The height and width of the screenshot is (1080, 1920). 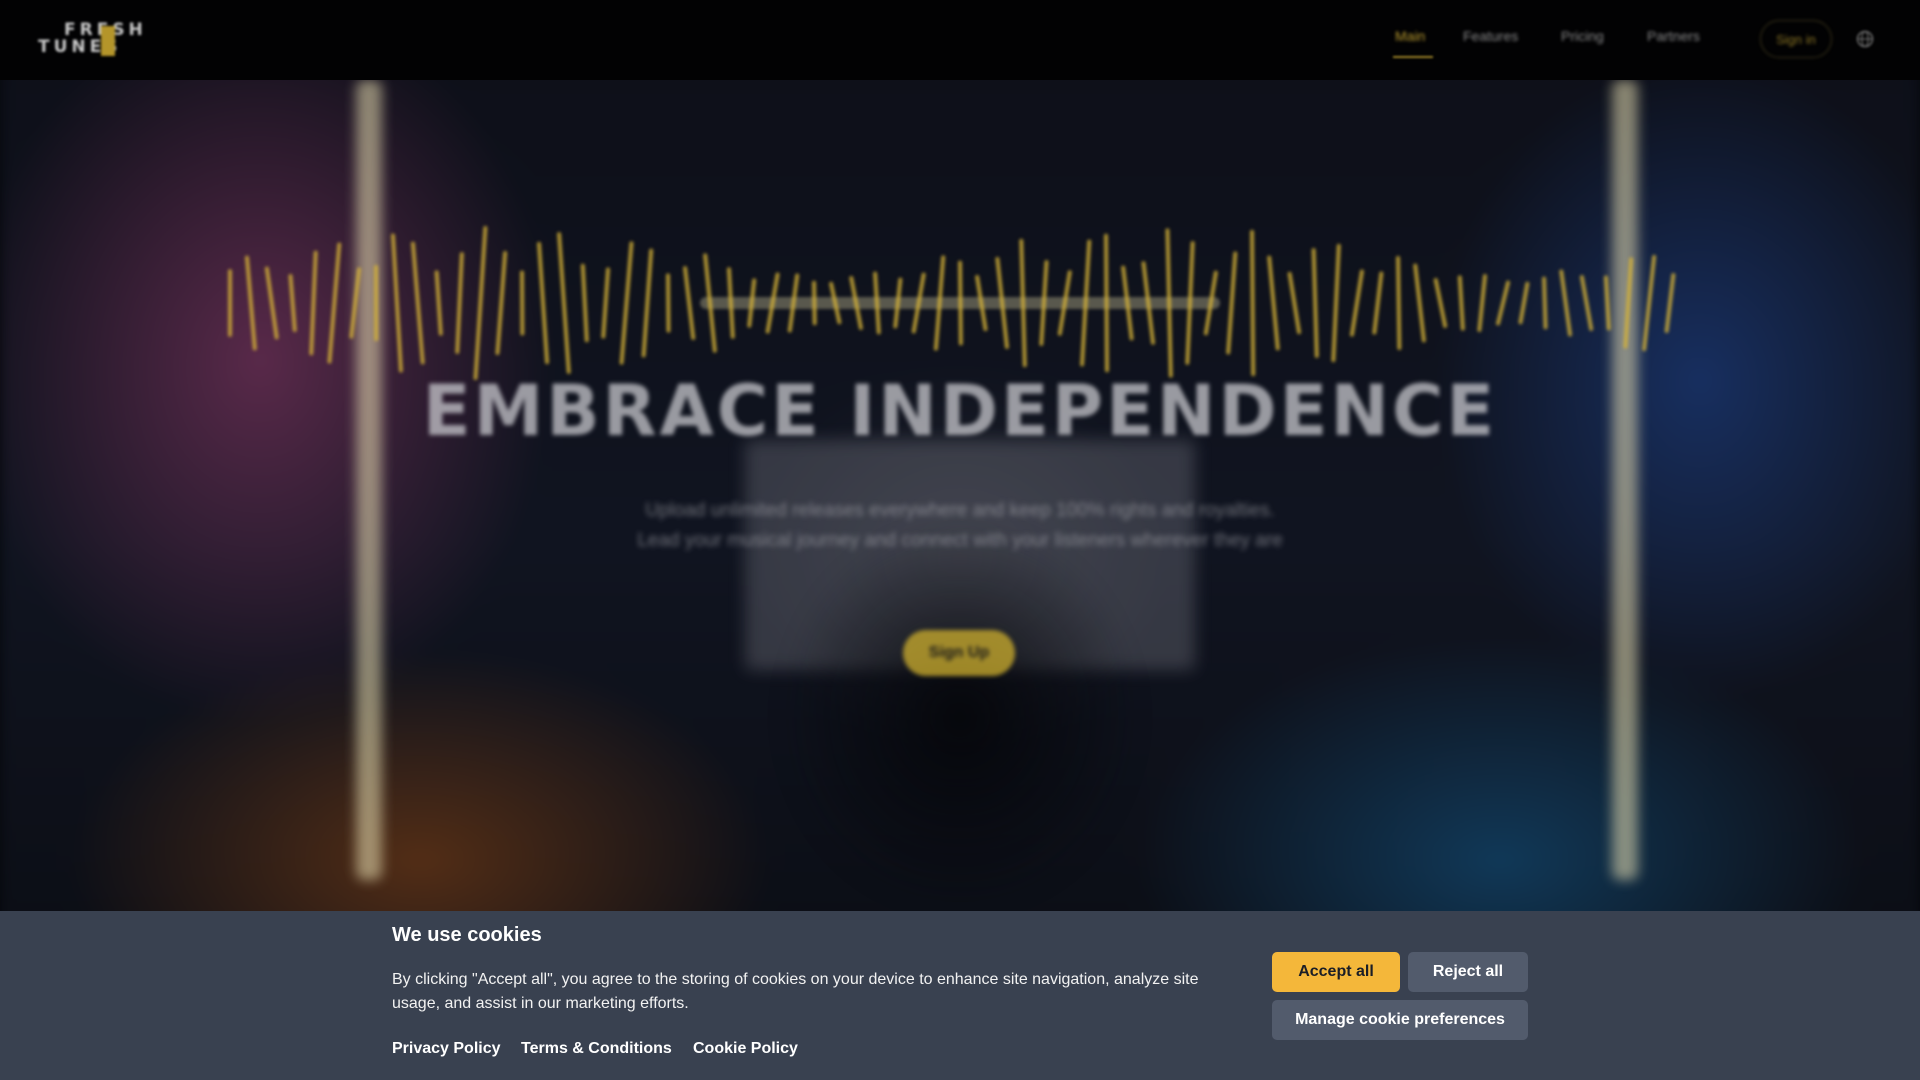 I want to click on privacy-policy-link: Privacy Policy, so click(x=446, y=1049).